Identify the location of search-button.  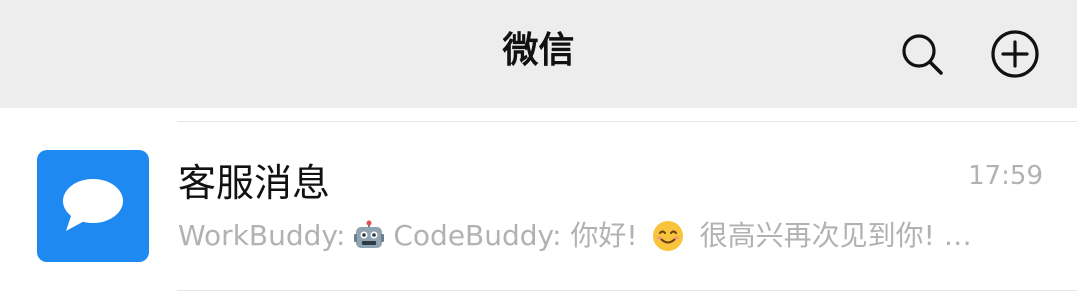
(922, 54).